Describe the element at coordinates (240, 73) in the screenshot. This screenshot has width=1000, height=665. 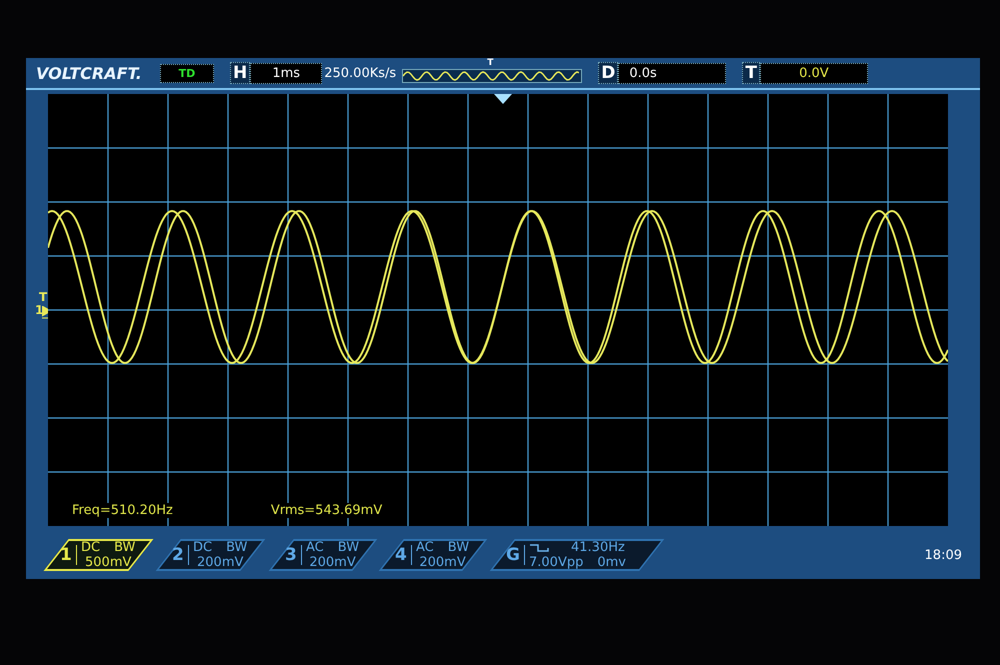
I see `horizontal-label: H` at that location.